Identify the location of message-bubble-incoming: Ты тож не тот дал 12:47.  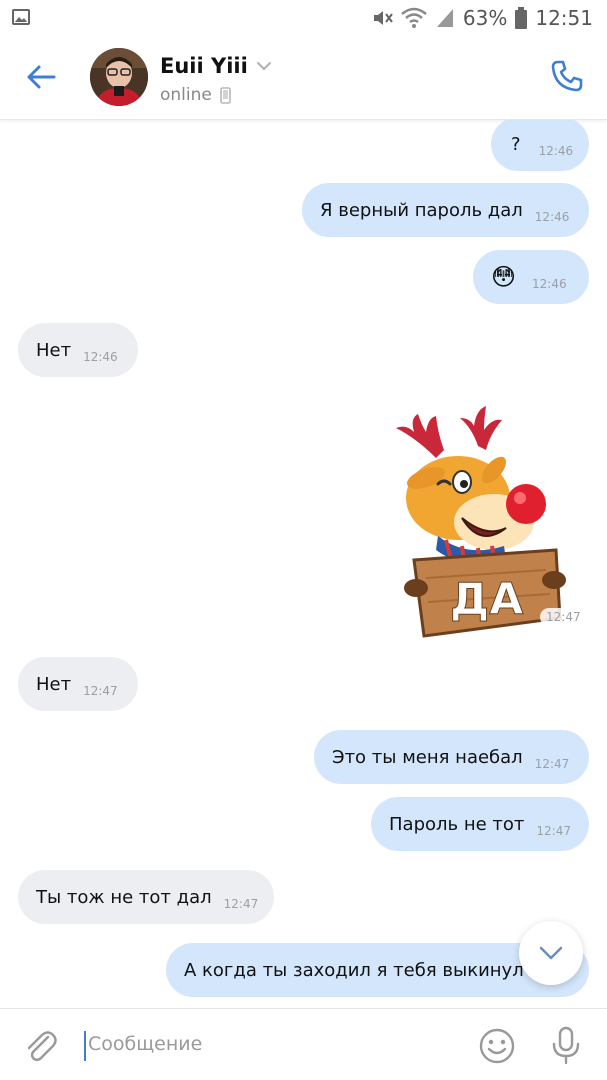
(146, 897).